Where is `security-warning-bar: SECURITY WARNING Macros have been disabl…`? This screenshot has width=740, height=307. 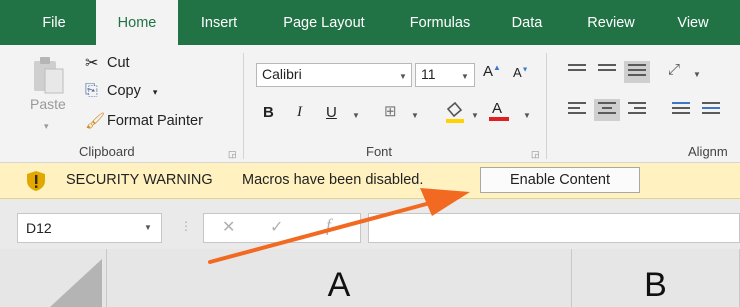 security-warning-bar: SECURITY WARNING Macros have been disabl… is located at coordinates (370, 181).